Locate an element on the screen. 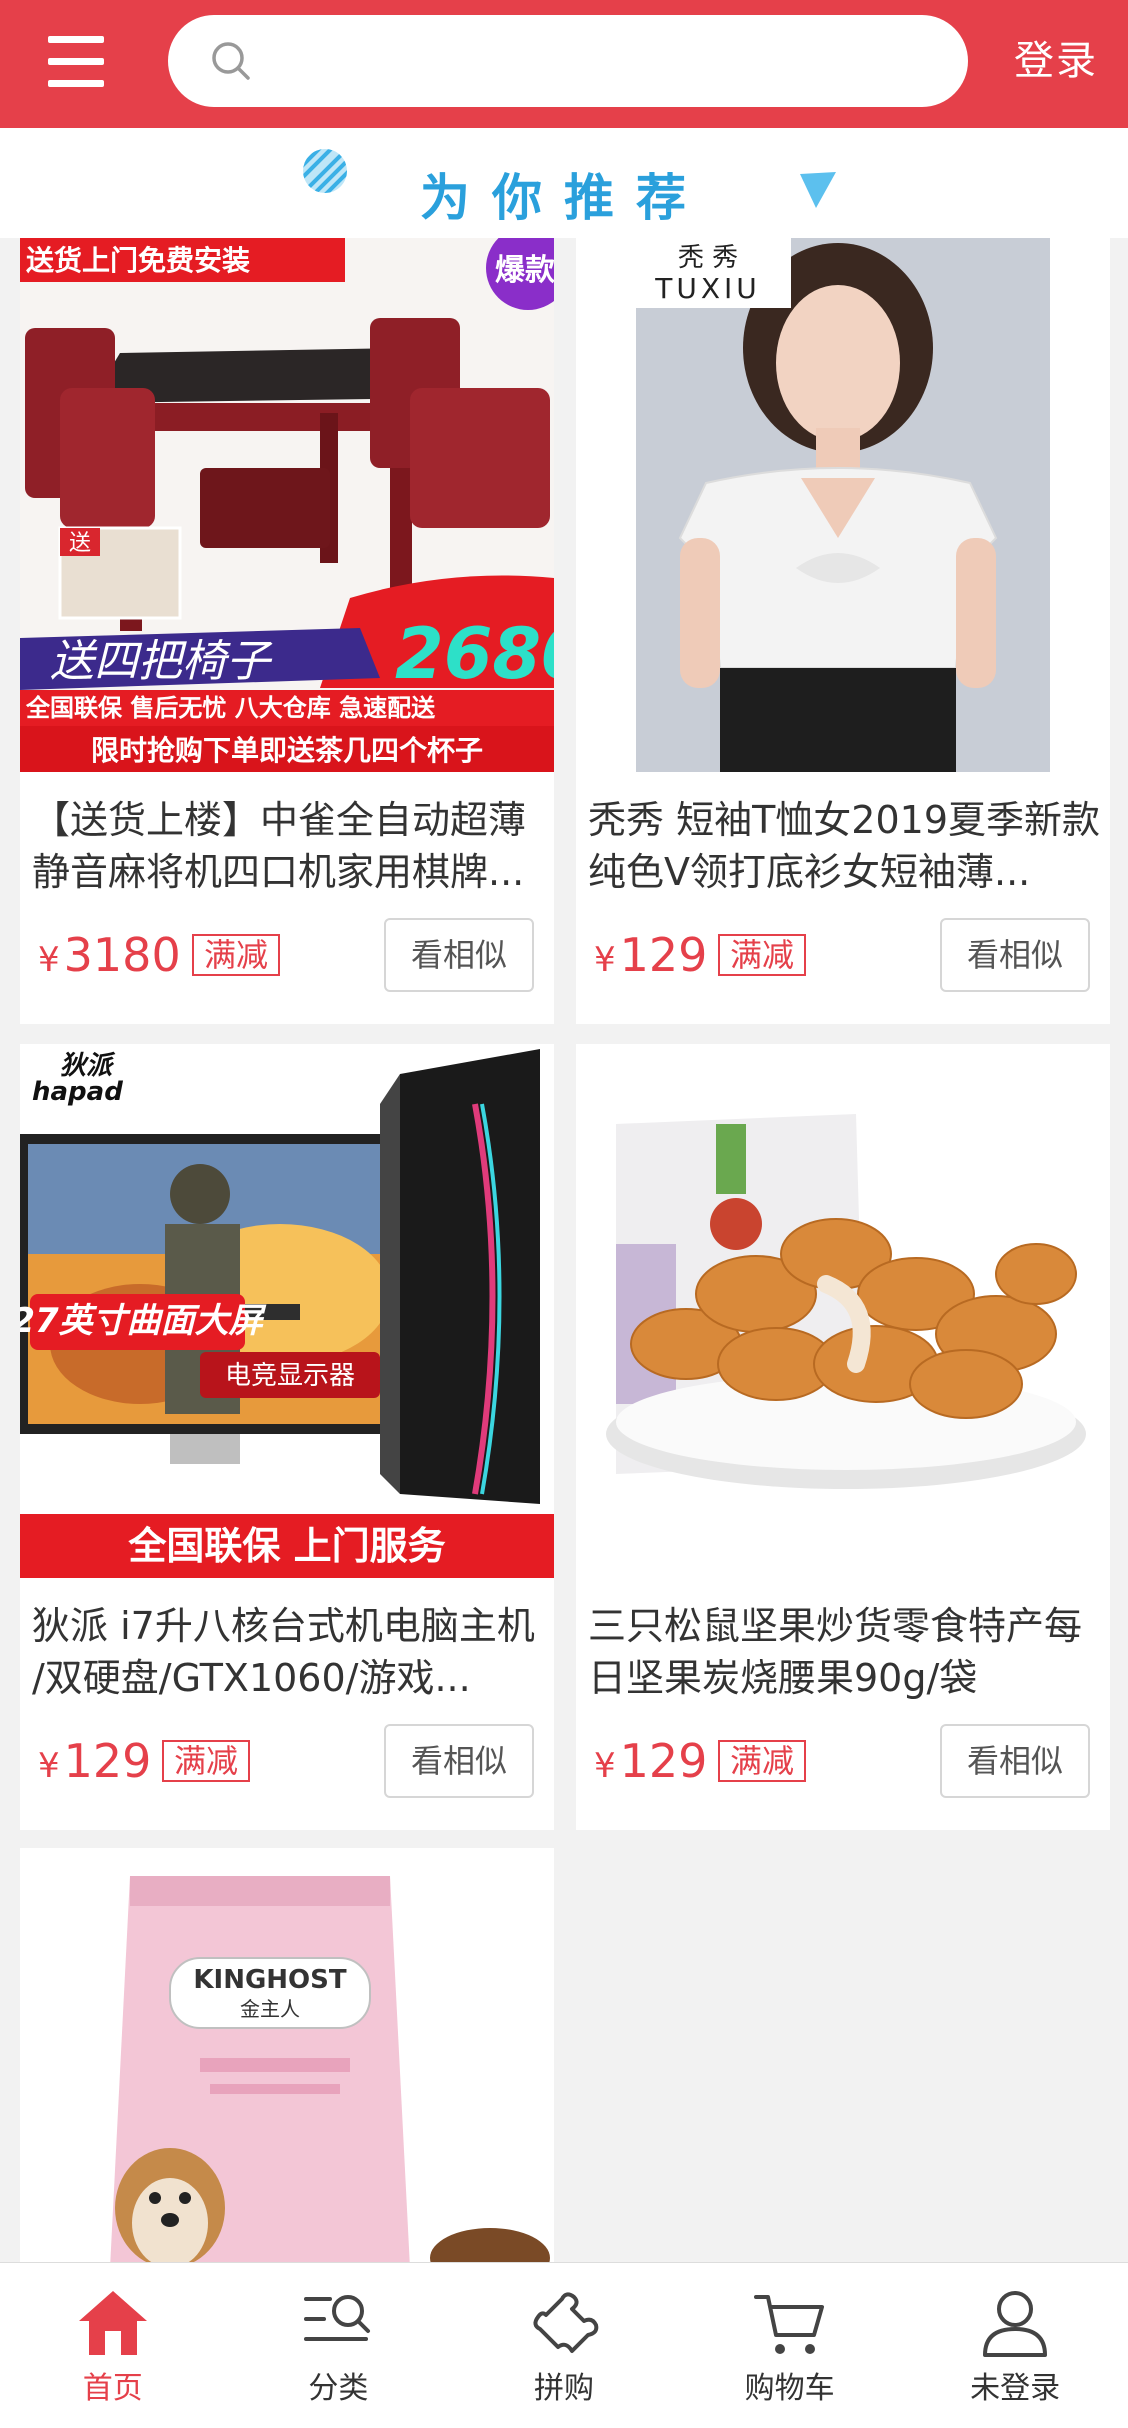 The width and height of the screenshot is (1128, 2428). menu-icon is located at coordinates (76, 62).